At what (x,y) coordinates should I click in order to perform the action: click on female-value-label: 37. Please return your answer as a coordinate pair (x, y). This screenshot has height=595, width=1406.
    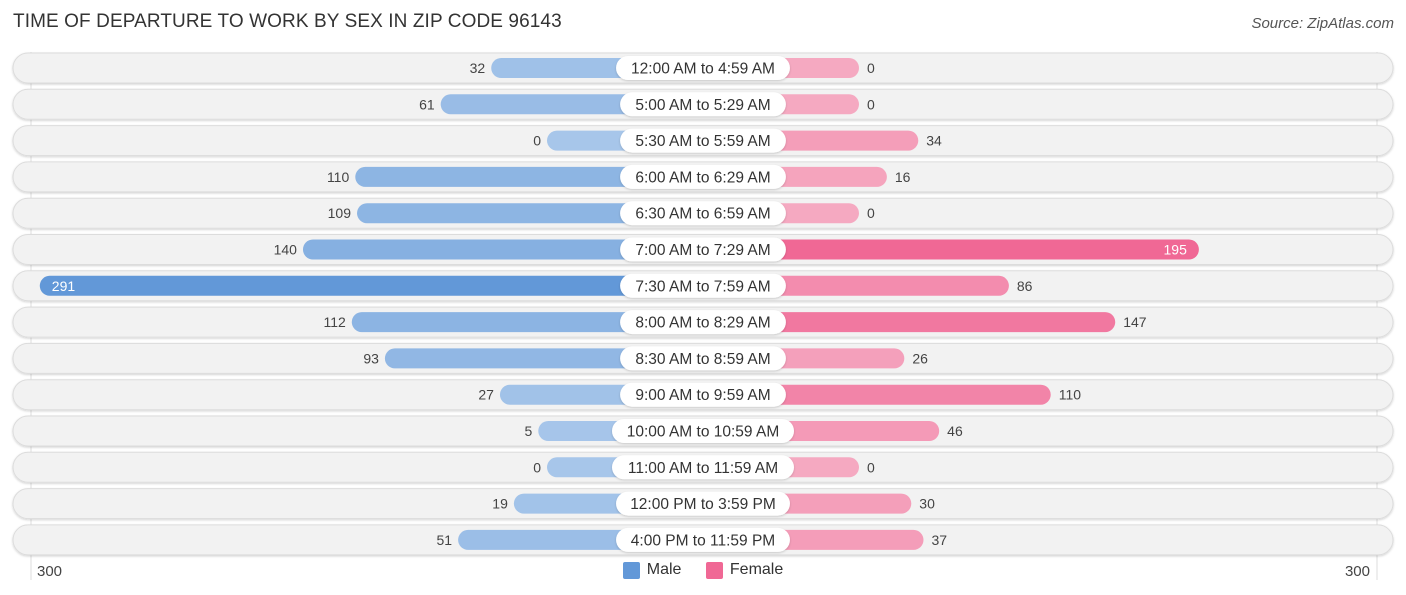
    Looking at the image, I should click on (939, 540).